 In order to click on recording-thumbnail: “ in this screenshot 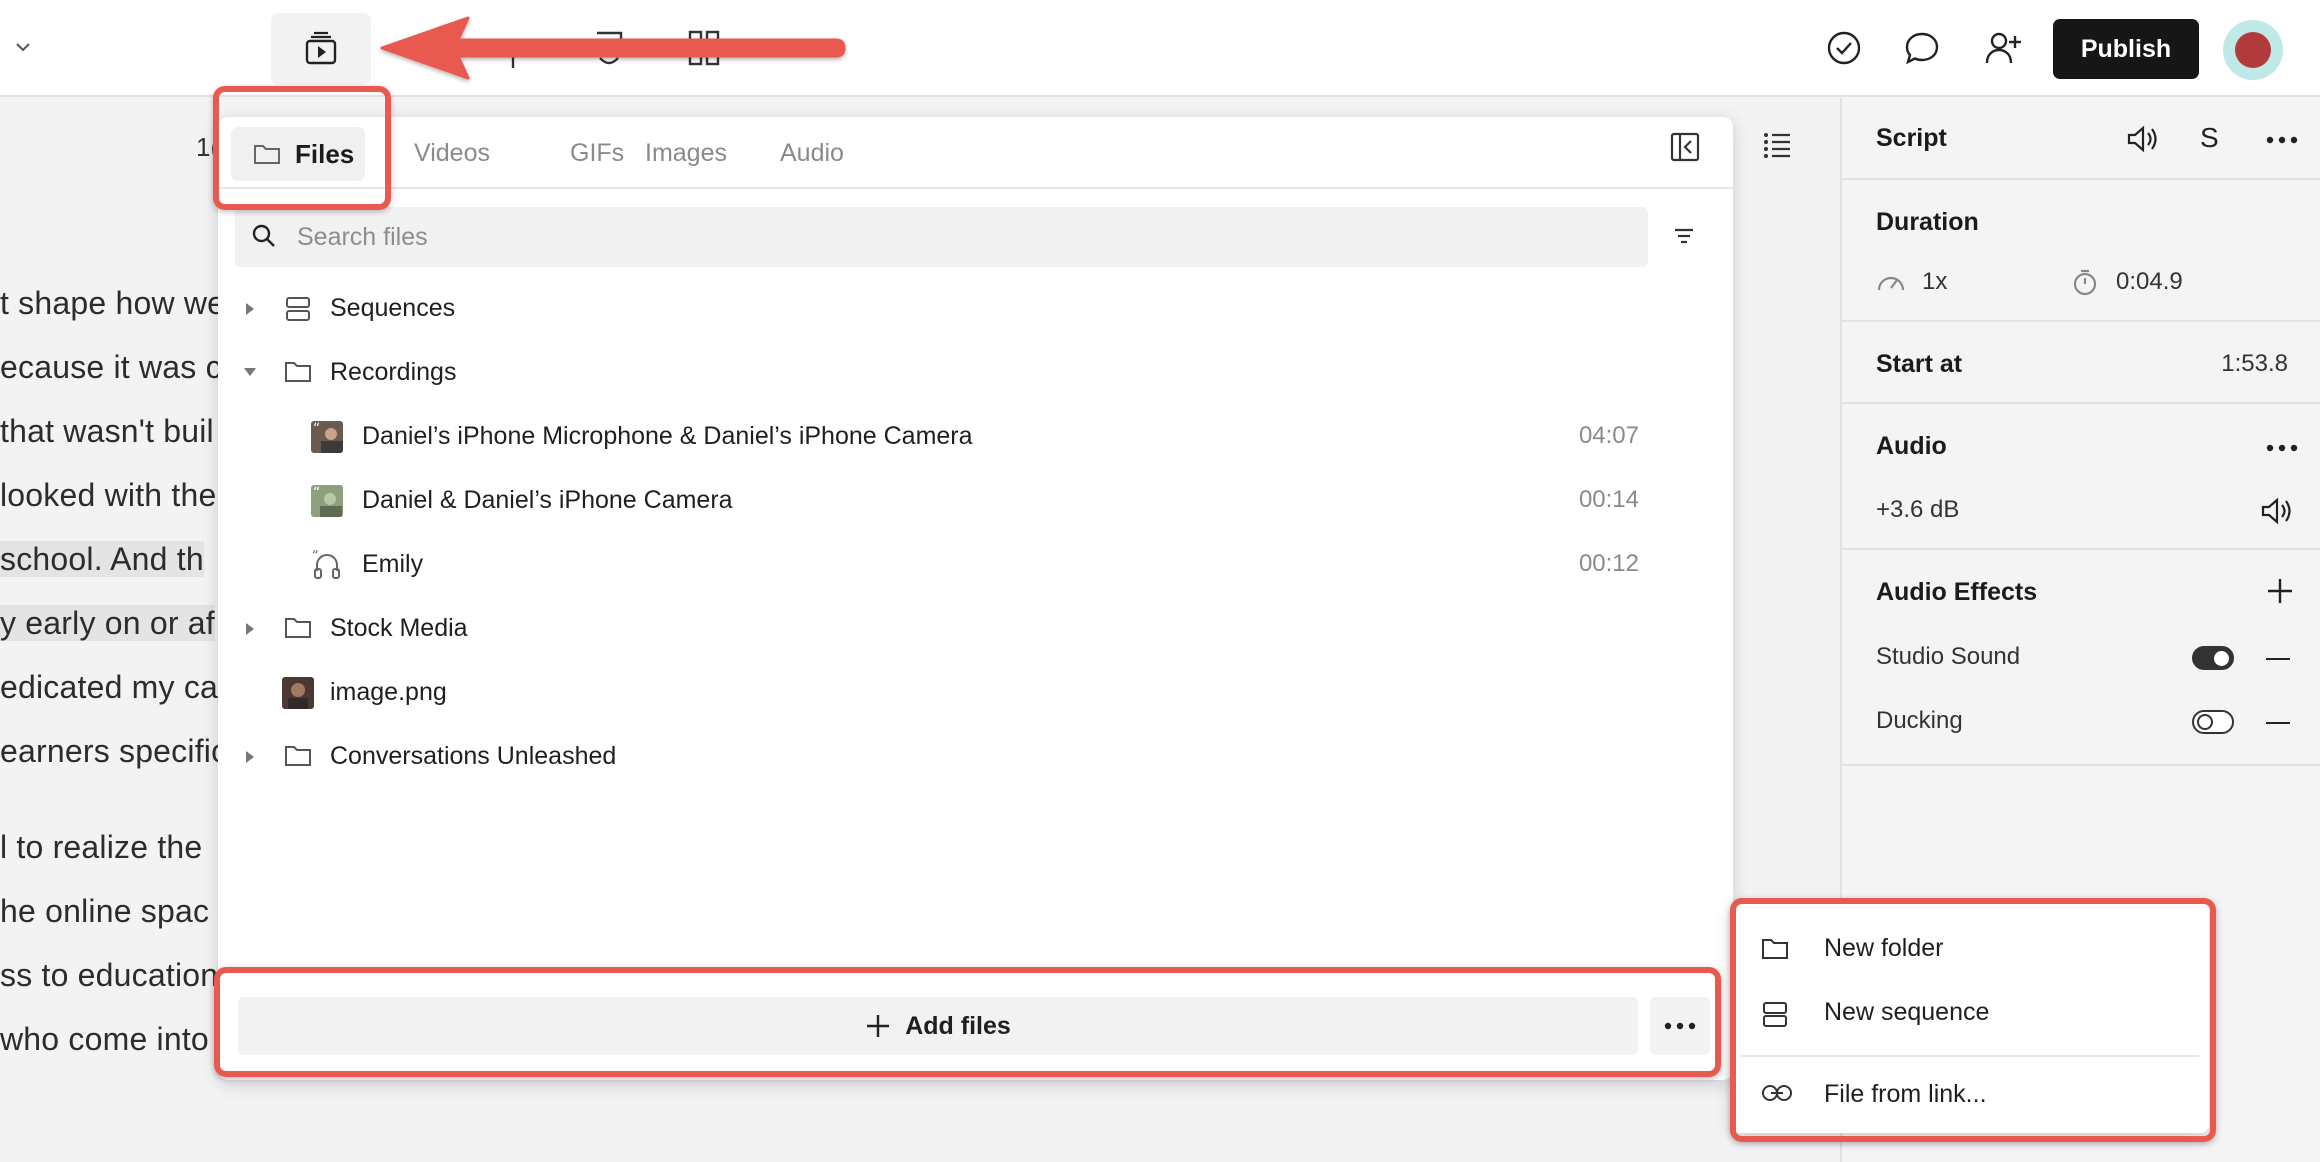, I will do `click(327, 501)`.